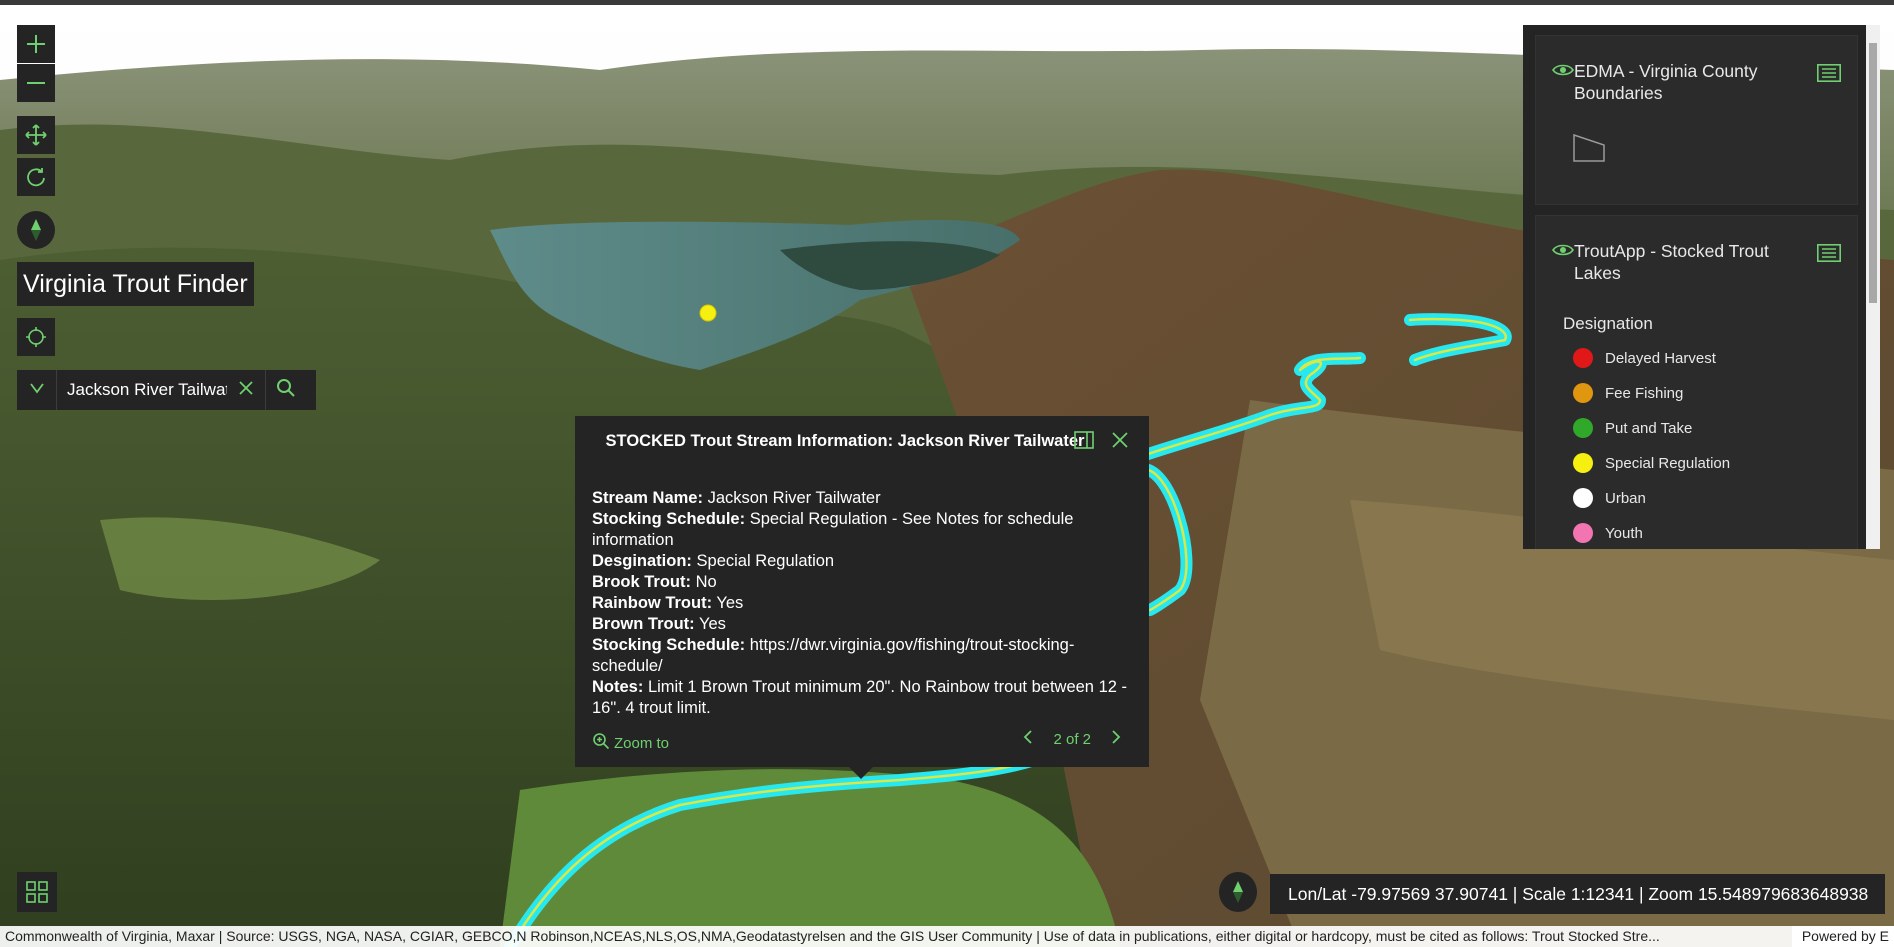 The height and width of the screenshot is (947, 1894). I want to click on search-source-dropdown, so click(37, 390).